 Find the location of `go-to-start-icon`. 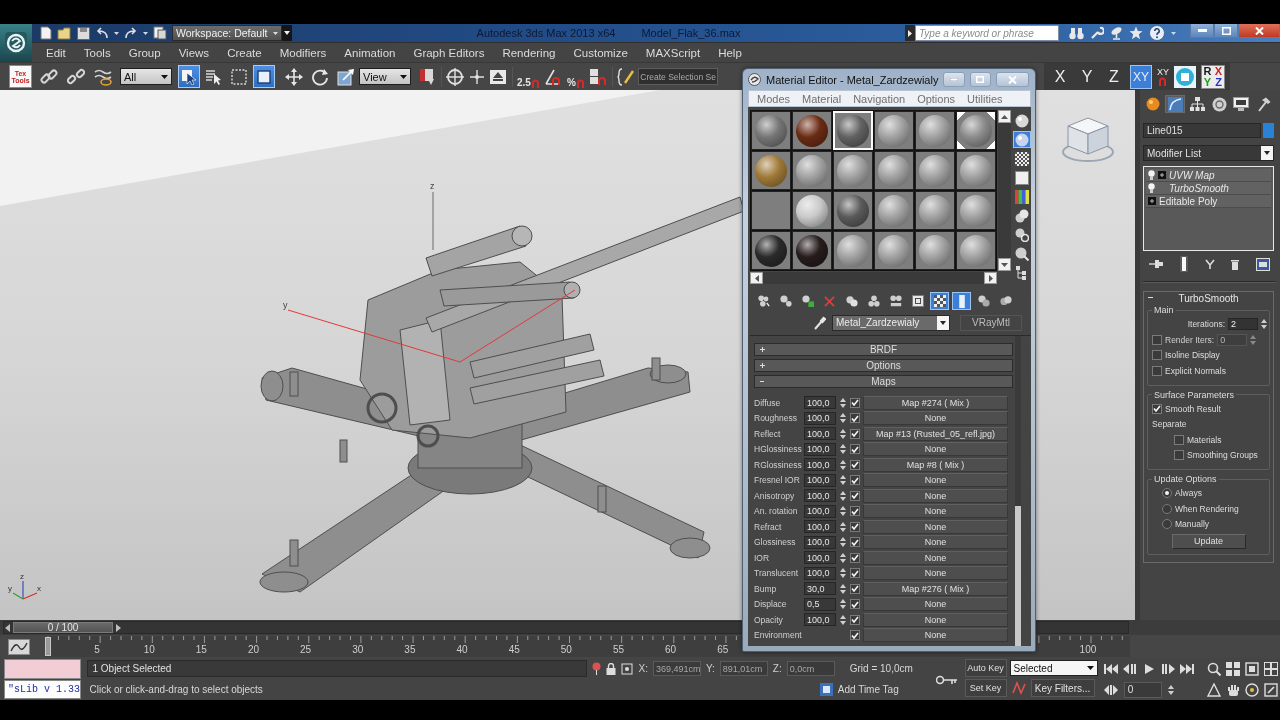

go-to-start-icon is located at coordinates (1110, 668).